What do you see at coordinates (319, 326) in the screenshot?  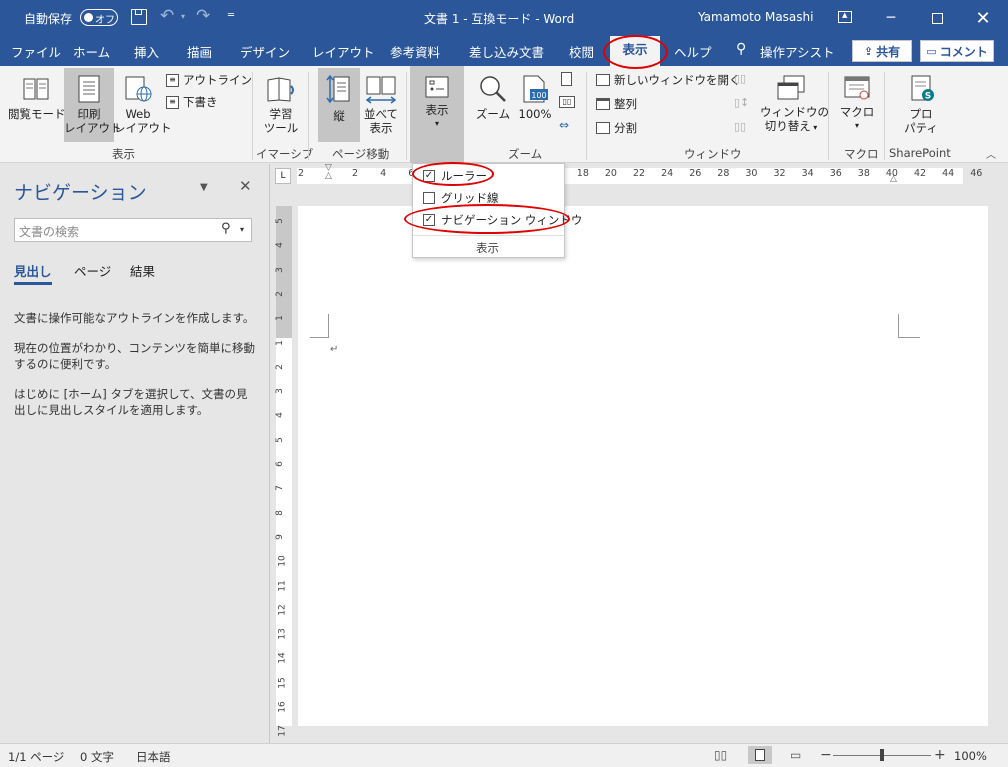 I see `top-left-margin-mark` at bounding box center [319, 326].